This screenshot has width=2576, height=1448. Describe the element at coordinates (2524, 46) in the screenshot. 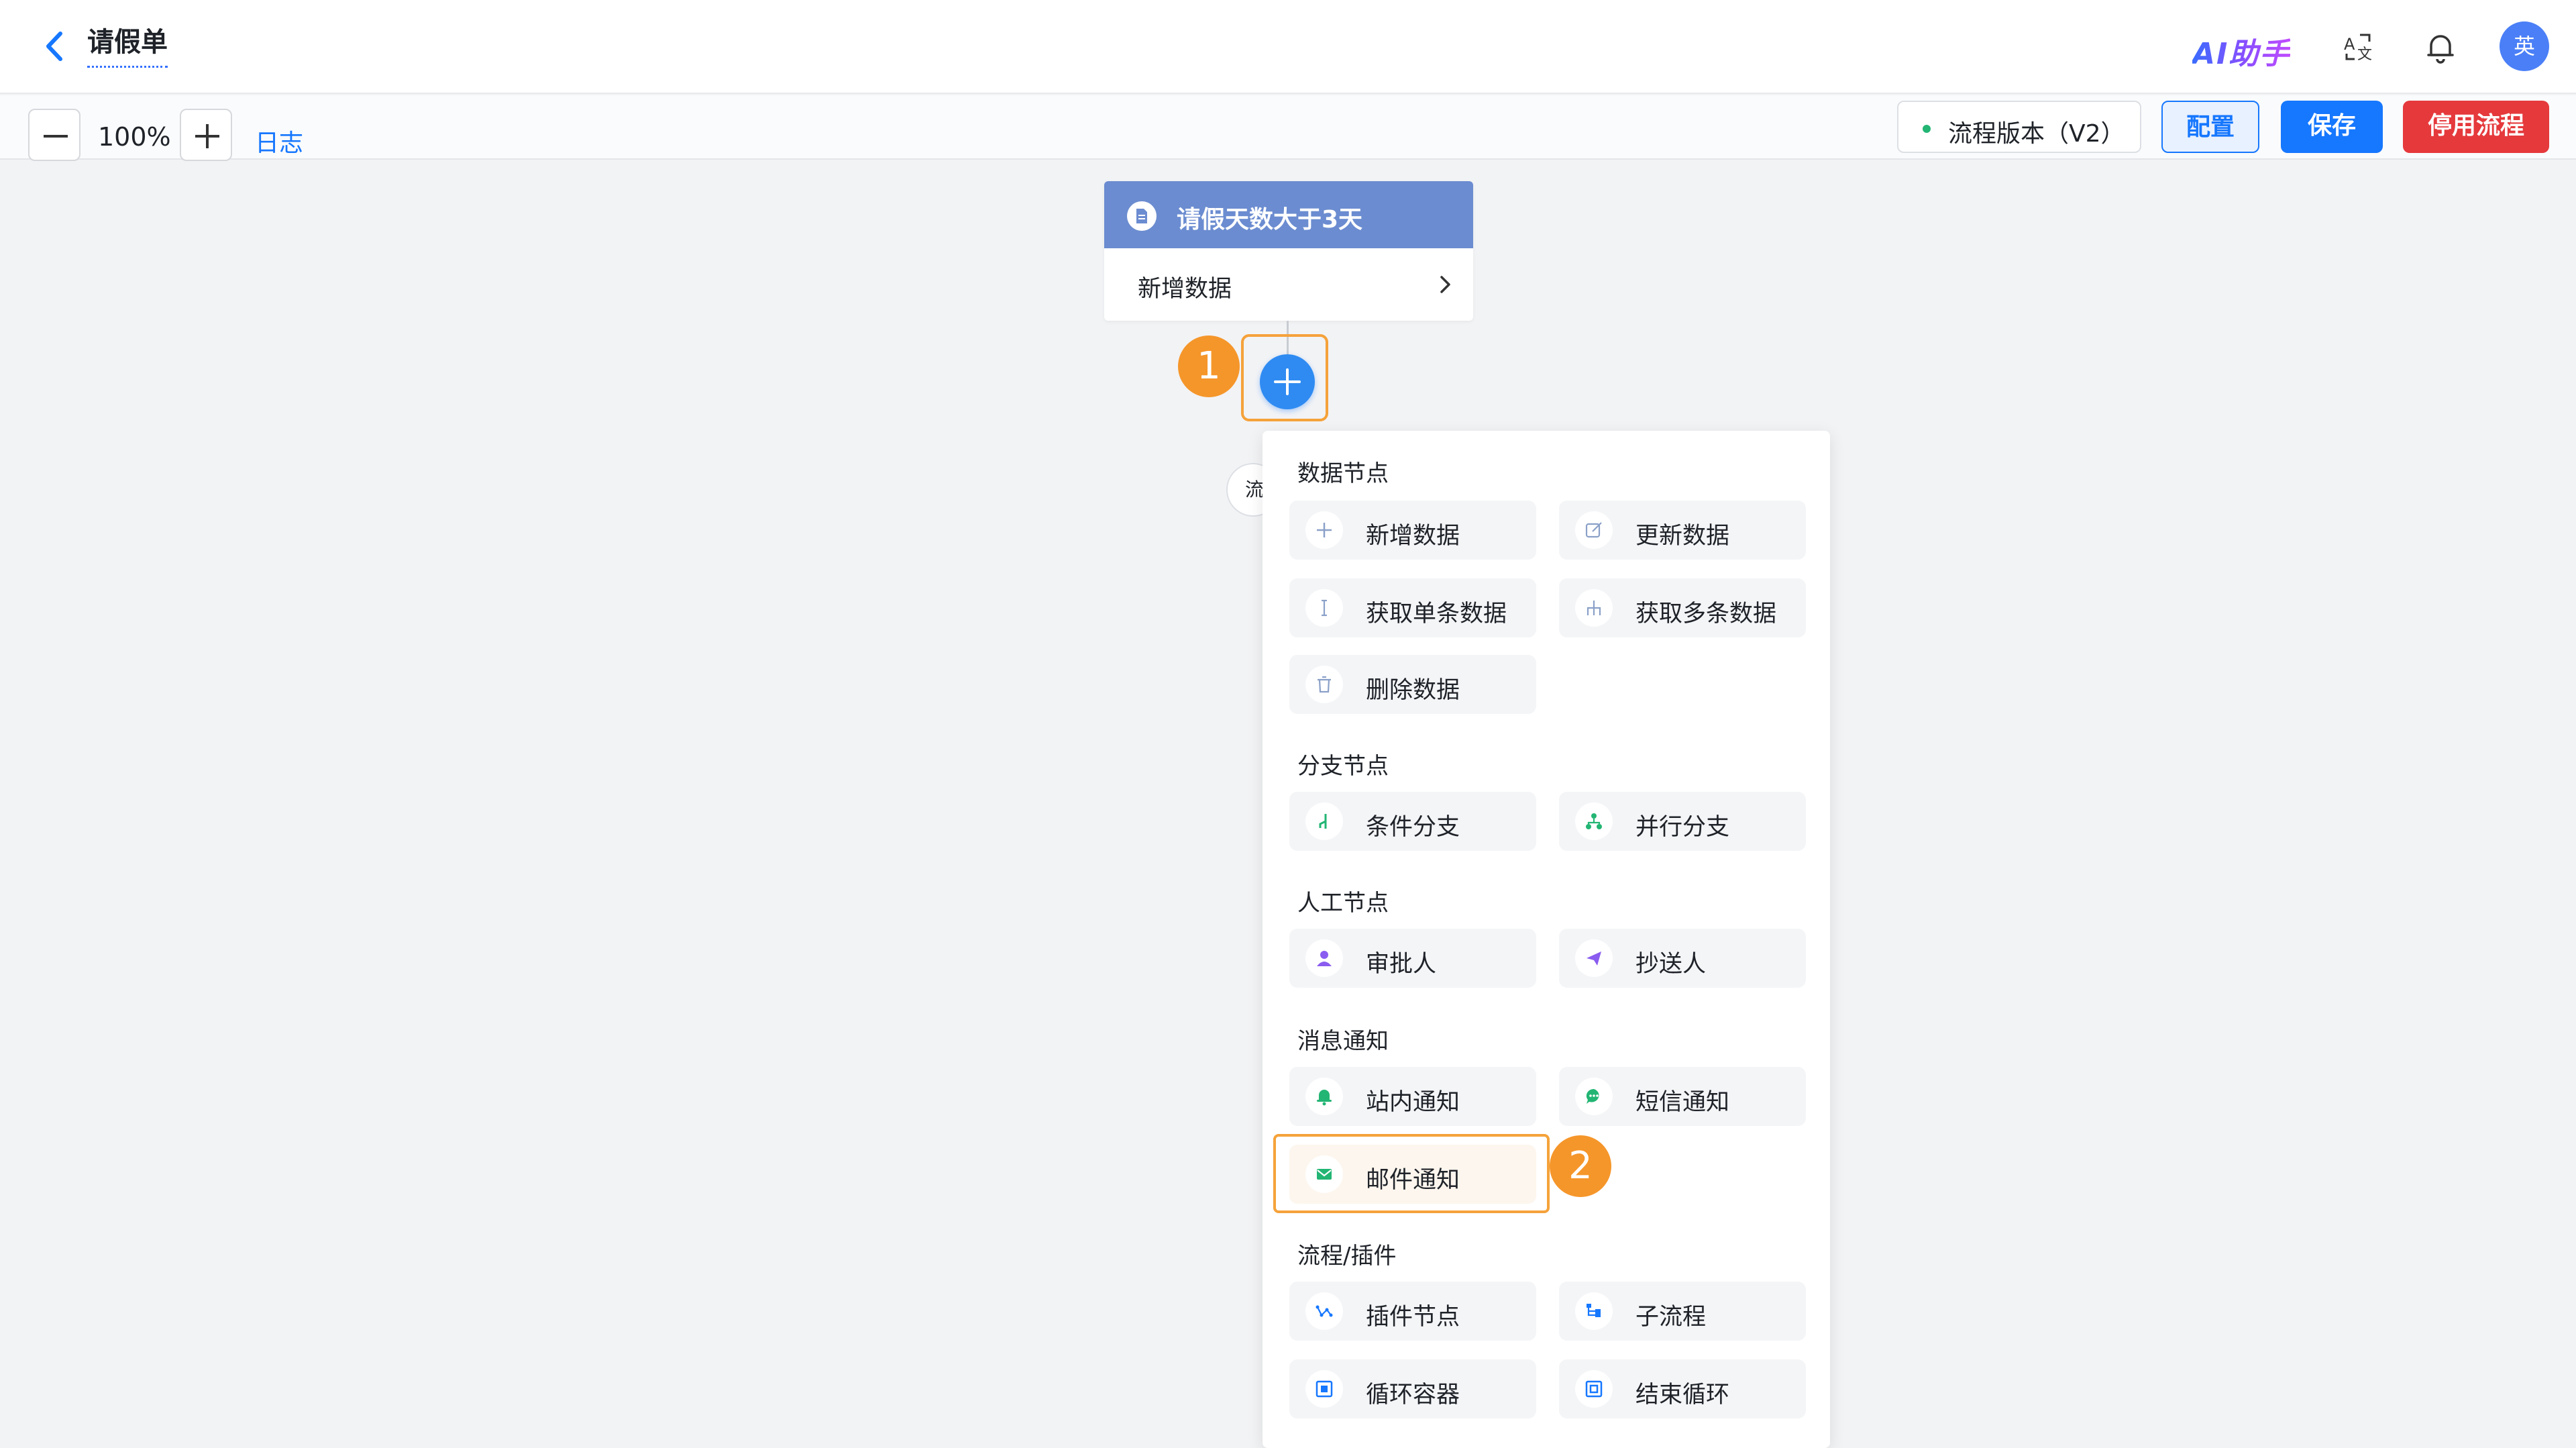

I see `avatar: 英` at that location.